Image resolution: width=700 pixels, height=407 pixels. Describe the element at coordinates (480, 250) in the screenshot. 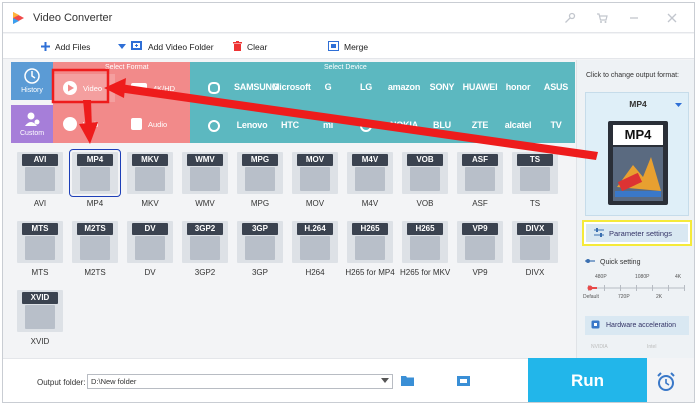

I see `format-vp9-tile: VP9 VP9` at that location.